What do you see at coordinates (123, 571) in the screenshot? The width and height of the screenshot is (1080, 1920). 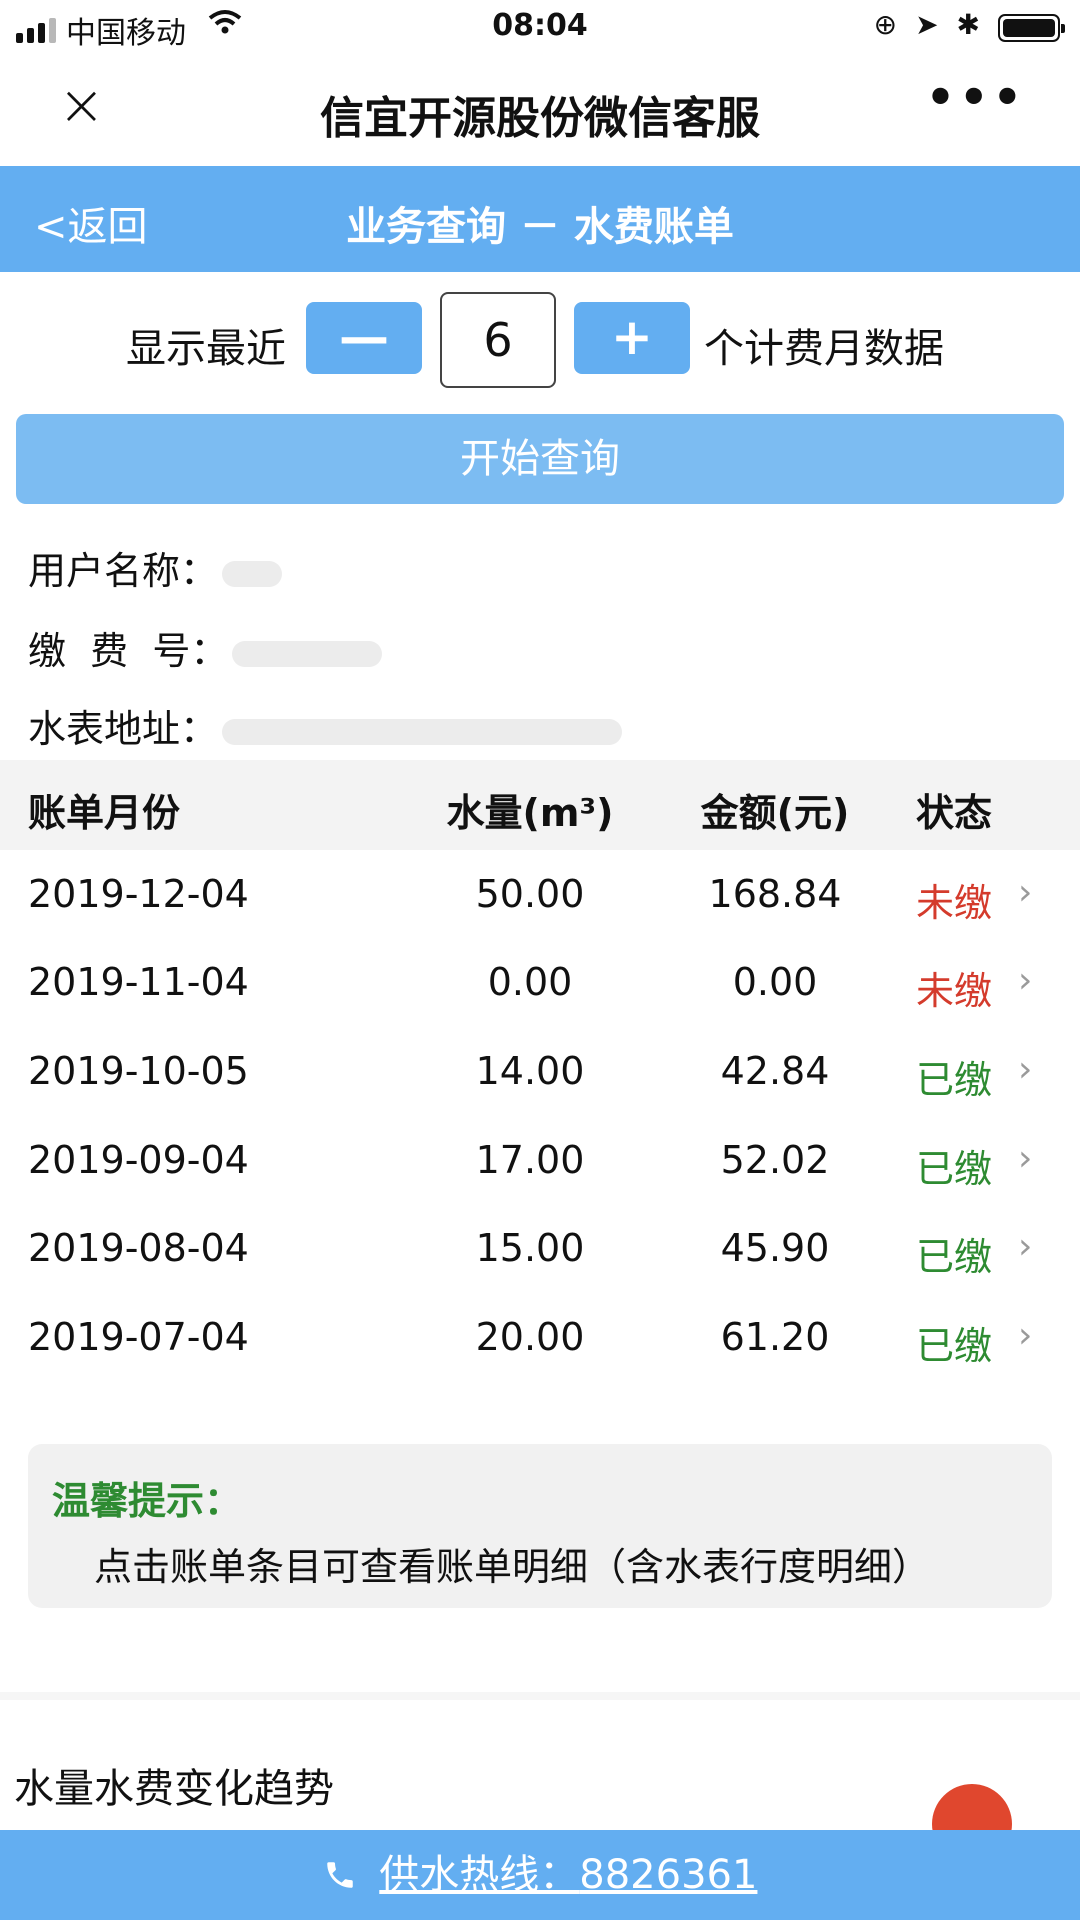 I see `user-name-label: 用户名称：` at bounding box center [123, 571].